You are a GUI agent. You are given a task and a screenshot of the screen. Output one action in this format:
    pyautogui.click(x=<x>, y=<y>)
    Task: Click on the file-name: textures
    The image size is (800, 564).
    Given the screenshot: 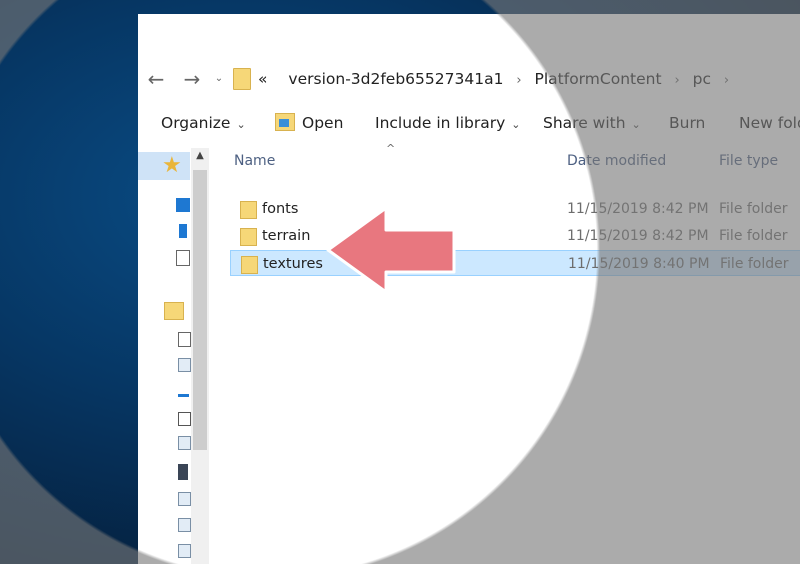 What is the action you would take?
    pyautogui.click(x=293, y=264)
    